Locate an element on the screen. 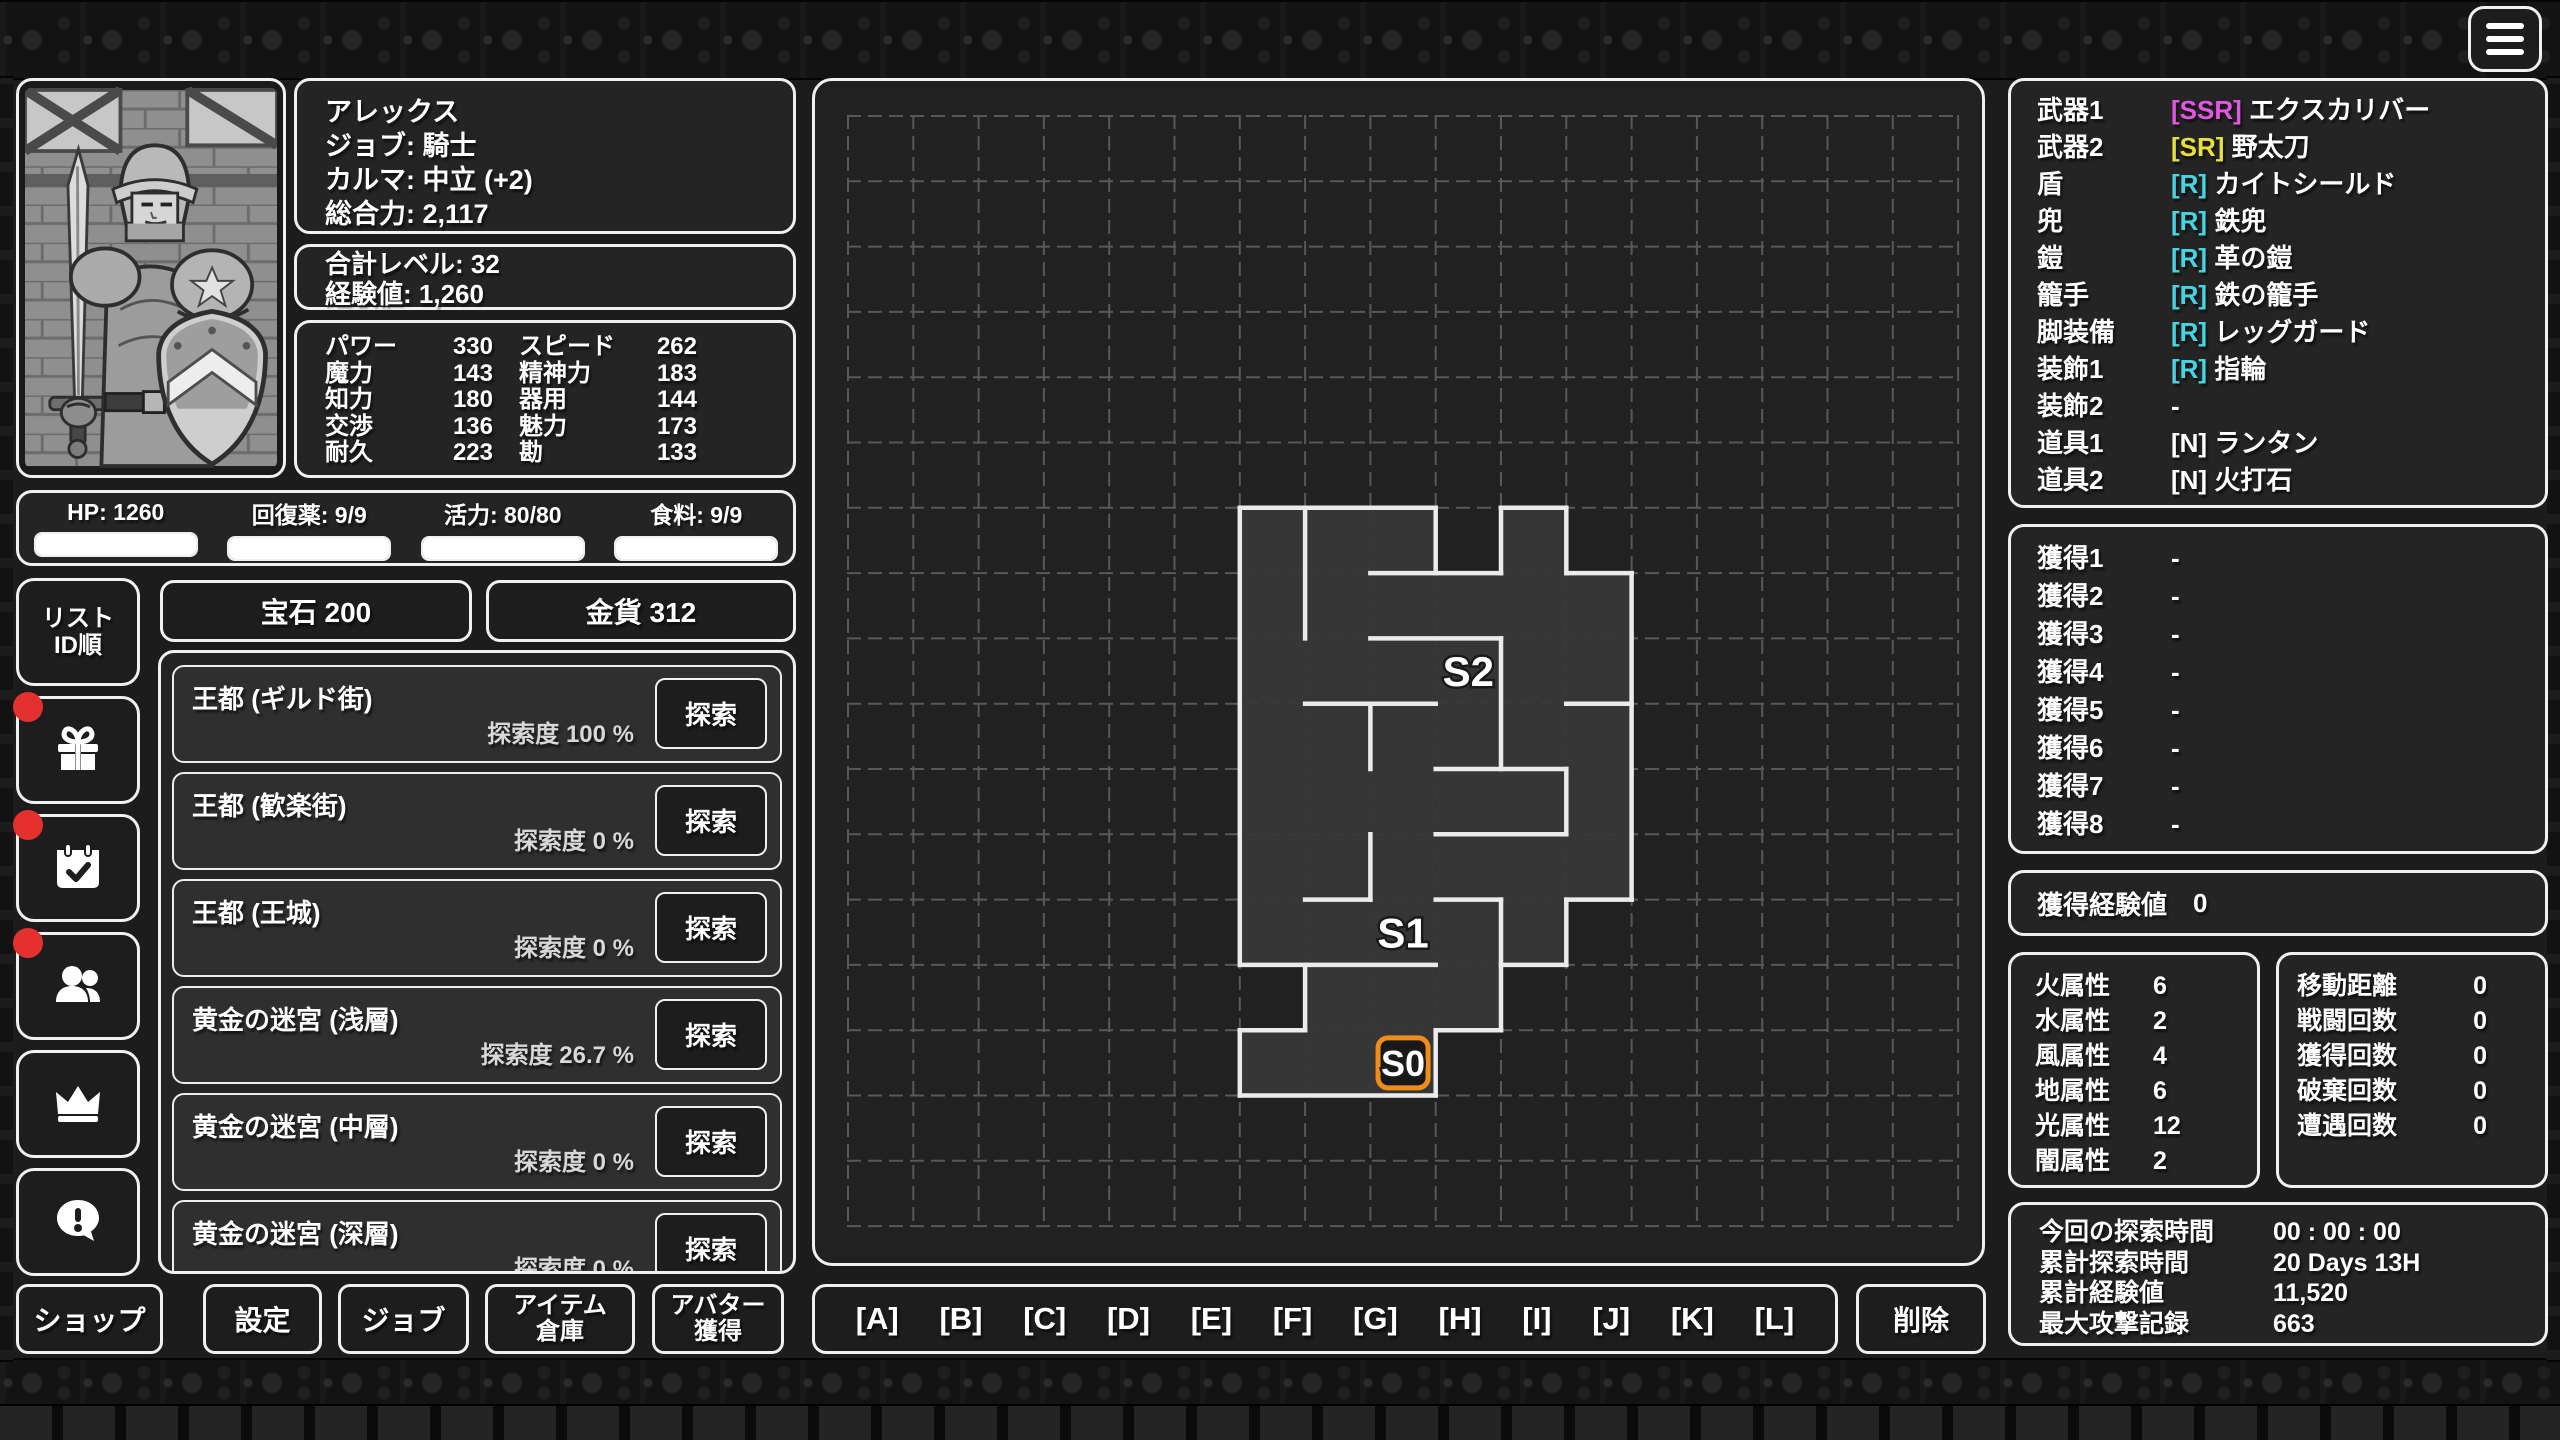  save-slot-E: [E] is located at coordinates (1211, 1319).